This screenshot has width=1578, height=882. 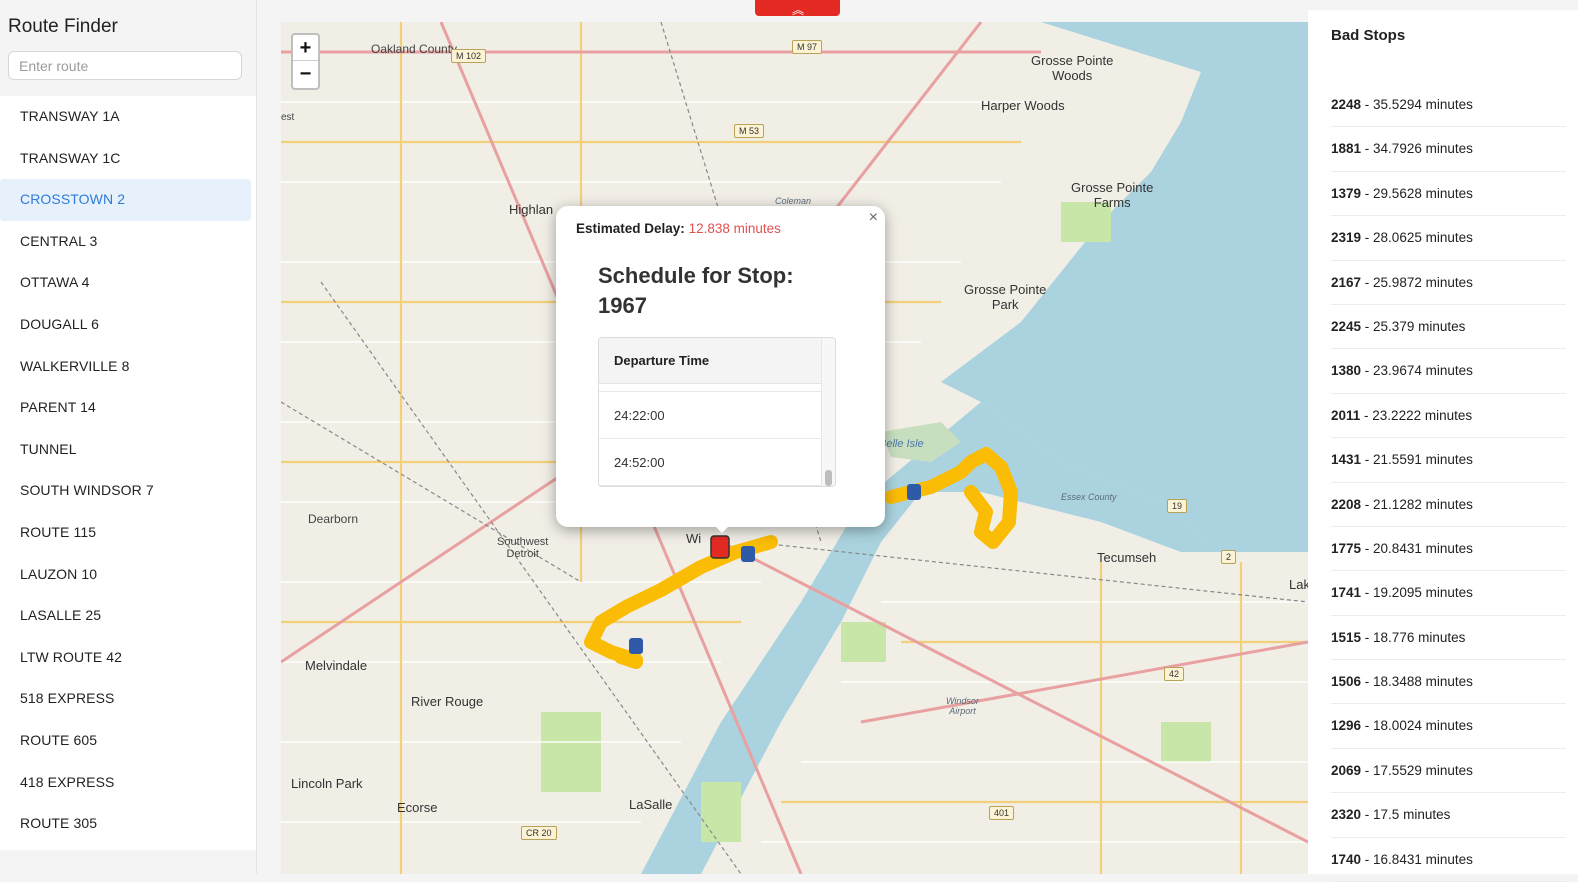 What do you see at coordinates (828, 412) in the screenshot?
I see `schedule-scrollbar` at bounding box center [828, 412].